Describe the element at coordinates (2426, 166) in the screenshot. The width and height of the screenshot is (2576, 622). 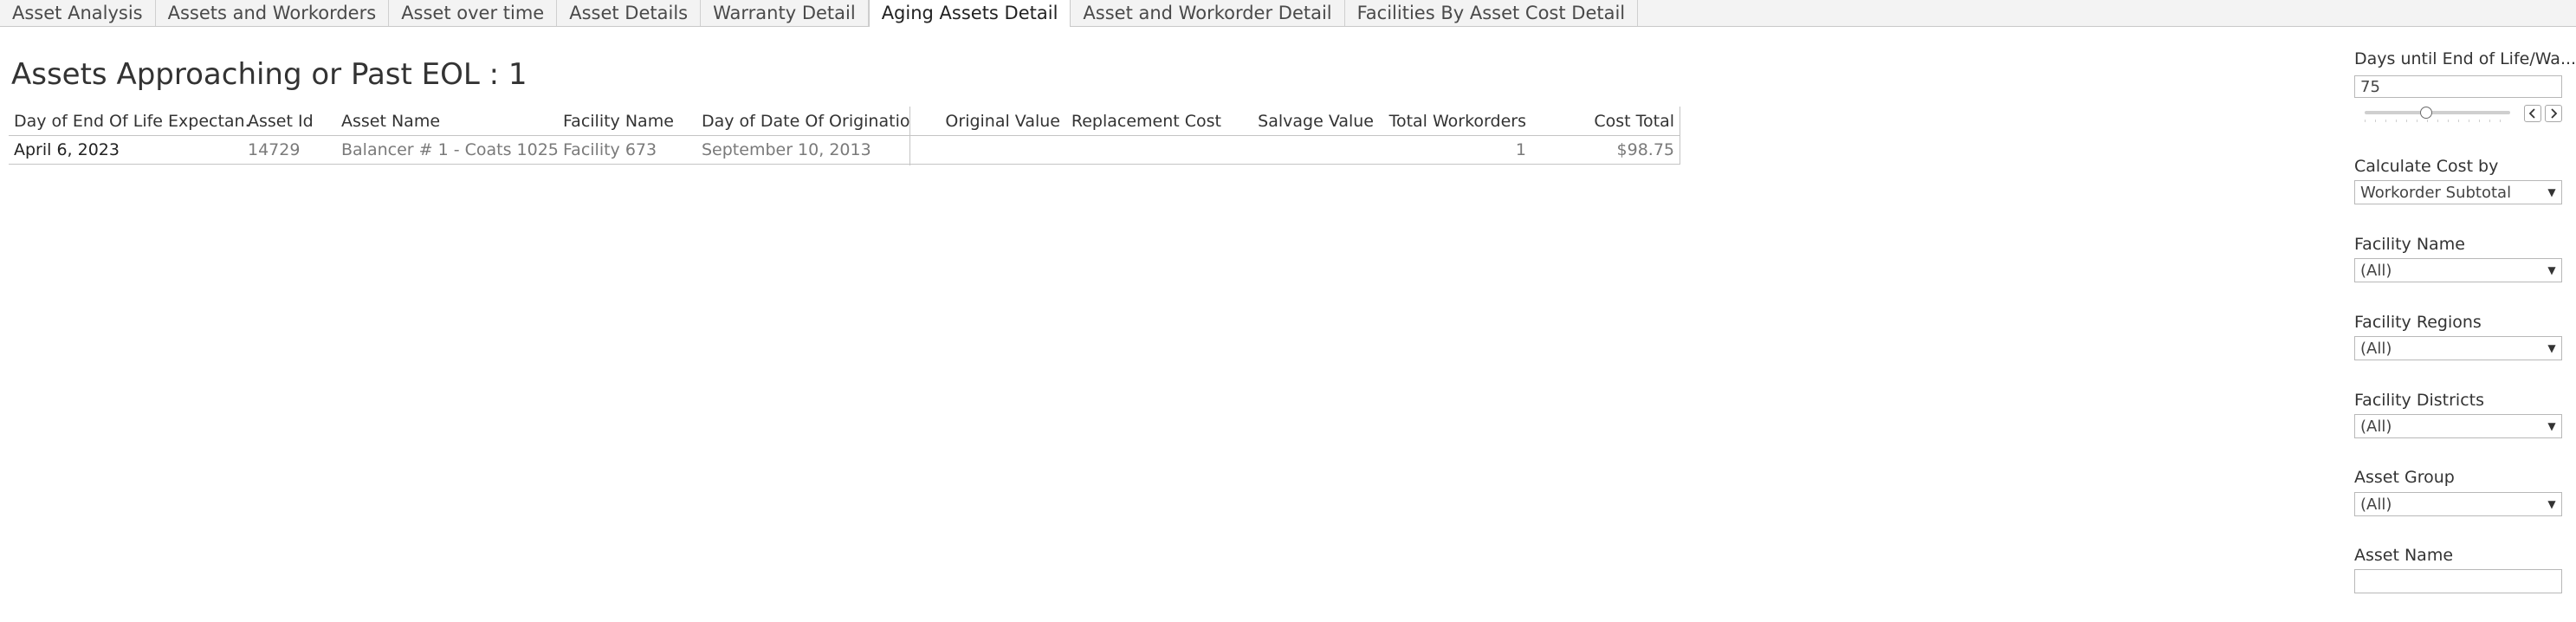
I see `calculate-cost-by-label: Calculate Cost by` at that location.